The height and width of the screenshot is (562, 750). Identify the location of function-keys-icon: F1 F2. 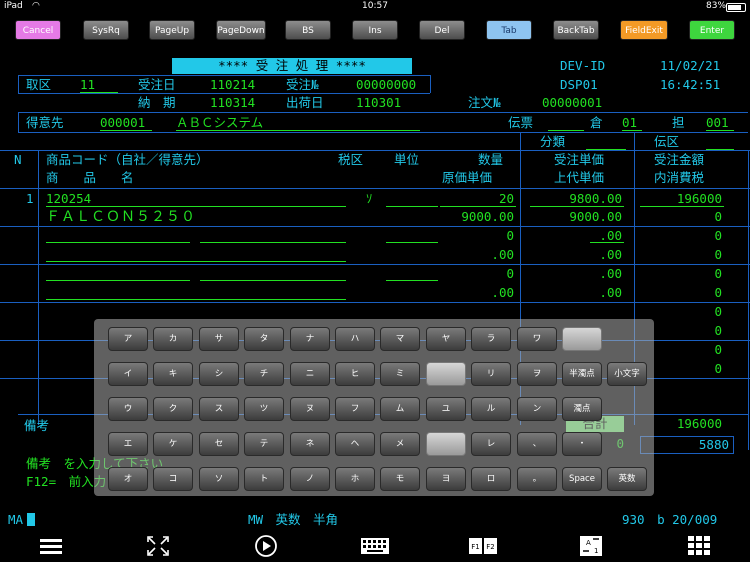
(483, 546).